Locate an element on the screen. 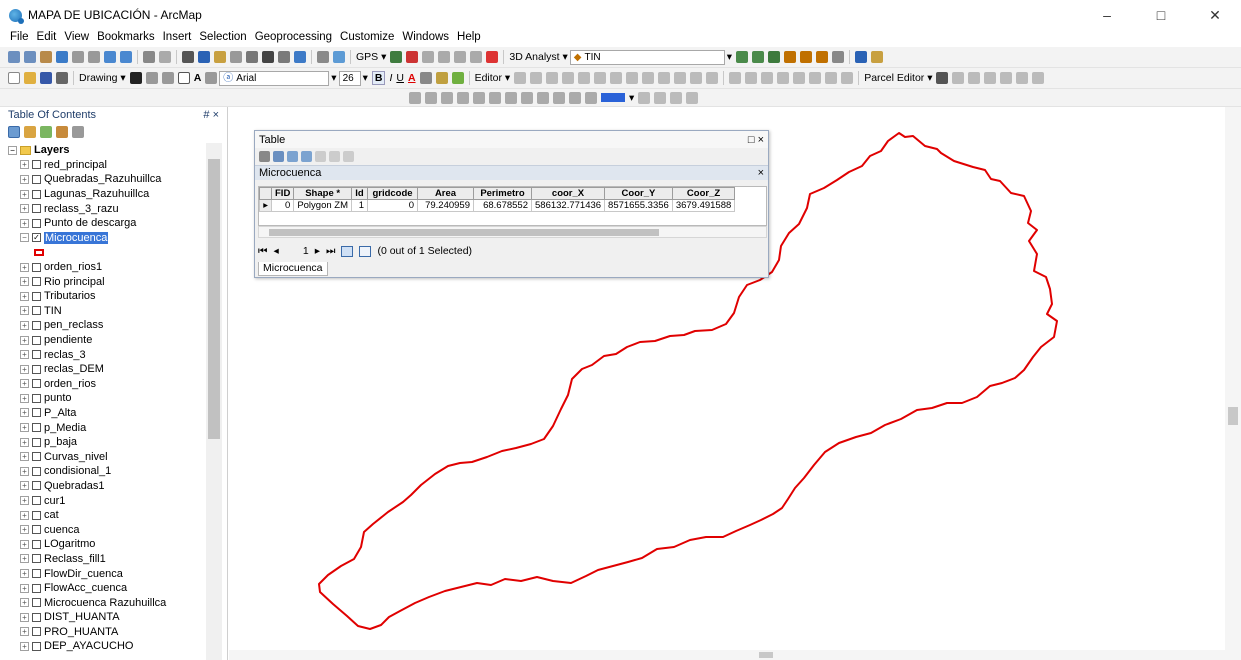 The height and width of the screenshot is (660, 1241). menu-customize: Customize is located at coordinates (367, 36).